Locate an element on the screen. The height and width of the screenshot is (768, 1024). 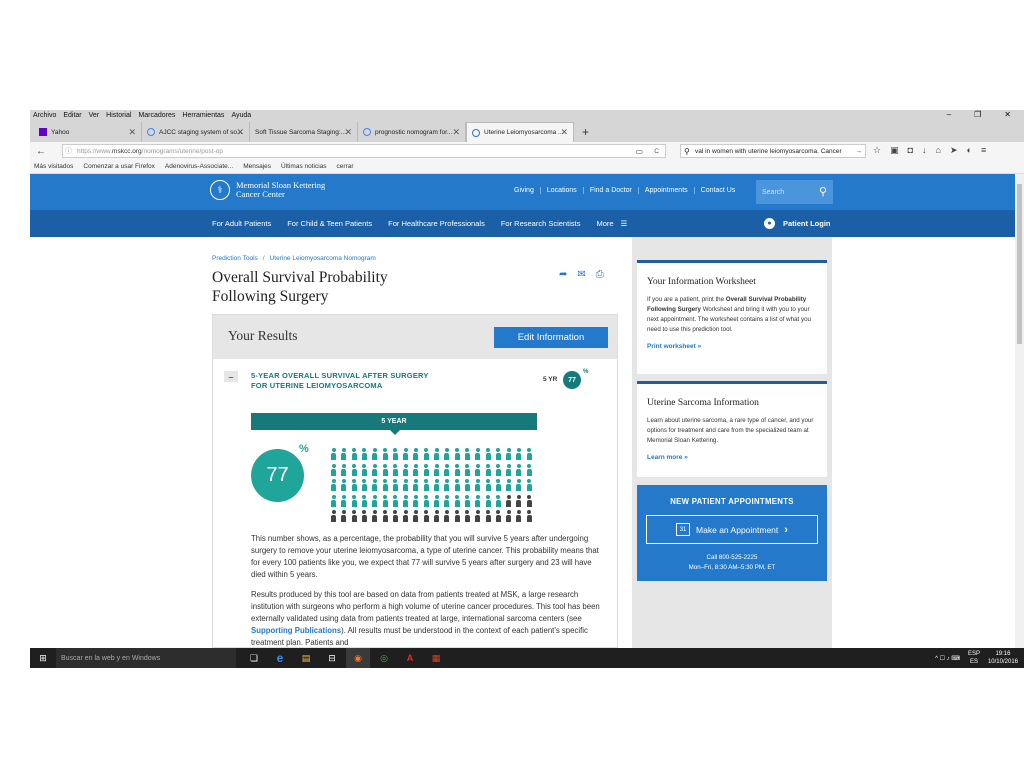
crumb-prediction-tools: Prediction Tools is located at coordinates (235, 258).